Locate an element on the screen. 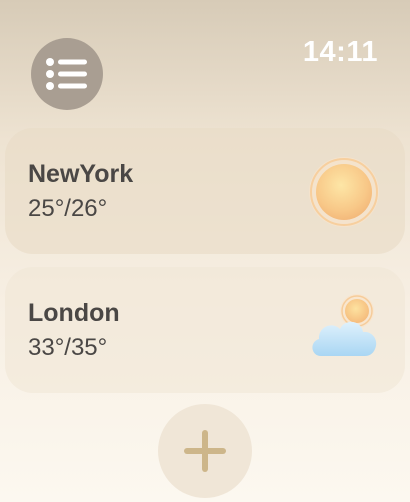 The width and height of the screenshot is (410, 502). city-name: London is located at coordinates (74, 313).